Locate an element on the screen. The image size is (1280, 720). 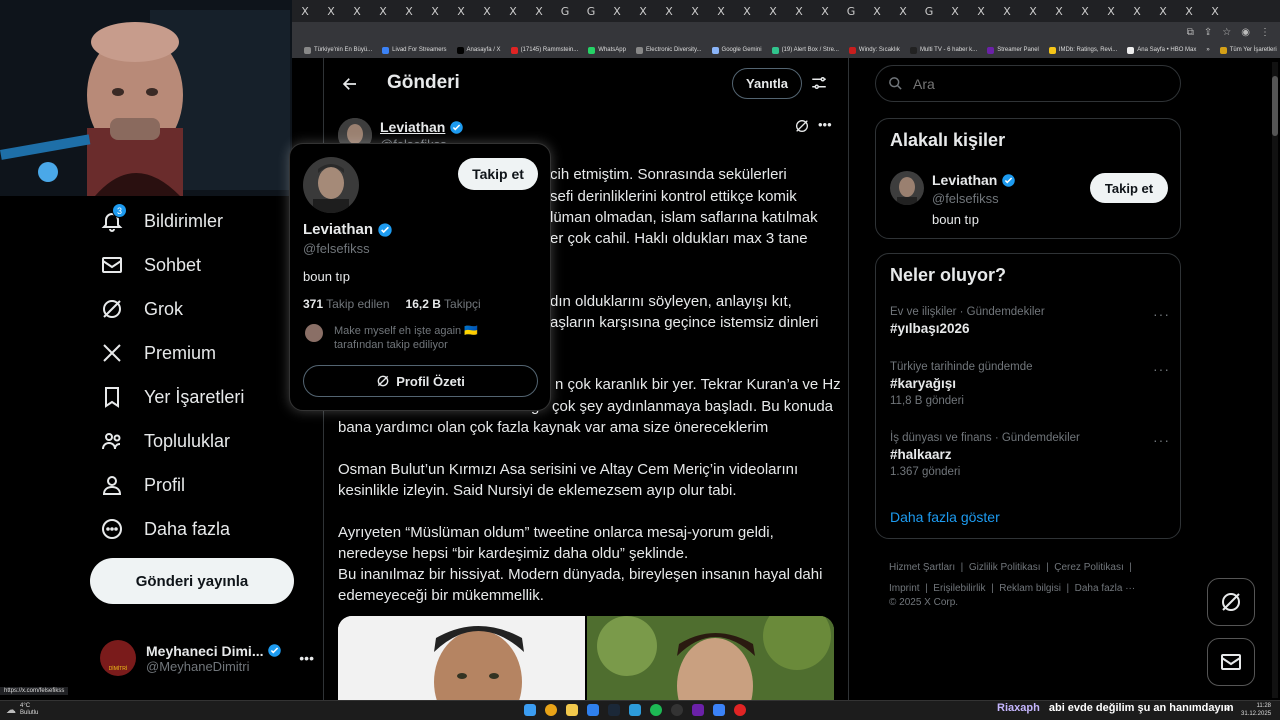
filter-settings-icon is located at coordinates (819, 85).